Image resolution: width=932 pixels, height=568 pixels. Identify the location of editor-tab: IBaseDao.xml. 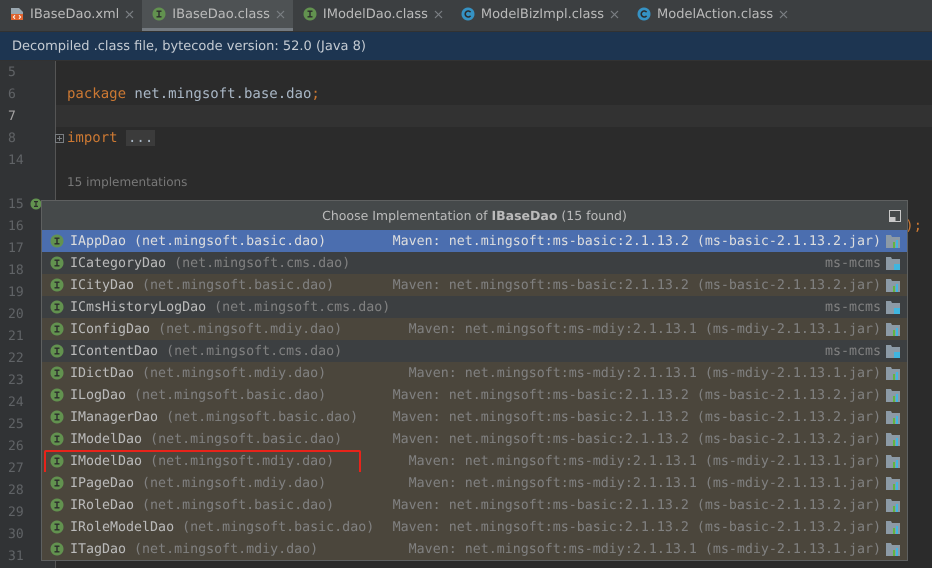
(71, 15).